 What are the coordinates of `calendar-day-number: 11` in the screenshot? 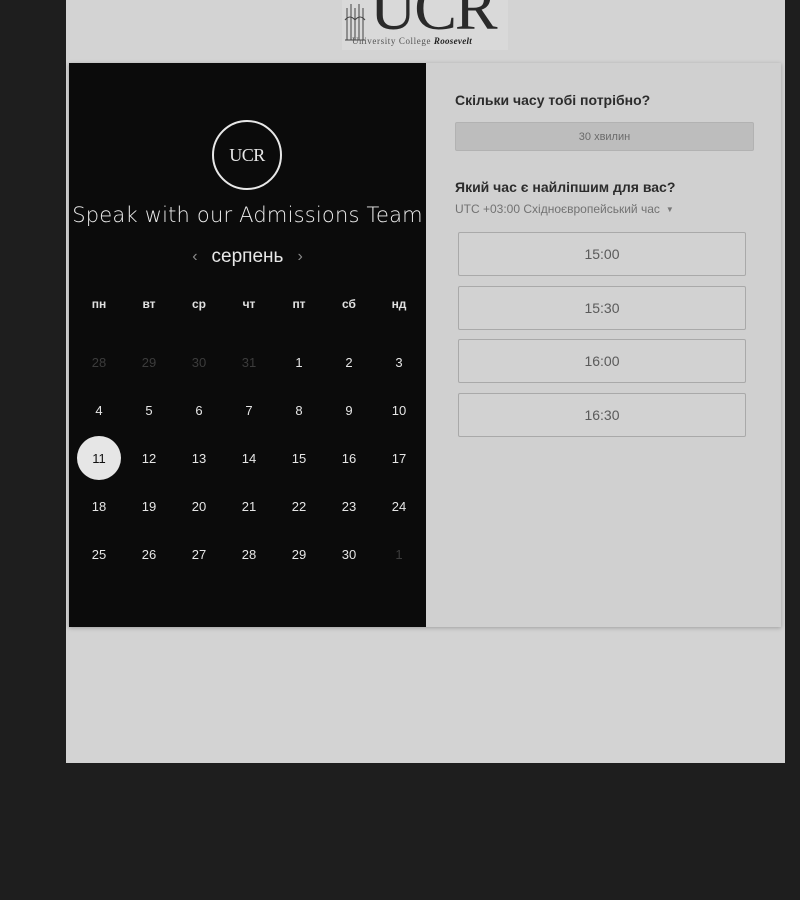 It's located at (99, 458).